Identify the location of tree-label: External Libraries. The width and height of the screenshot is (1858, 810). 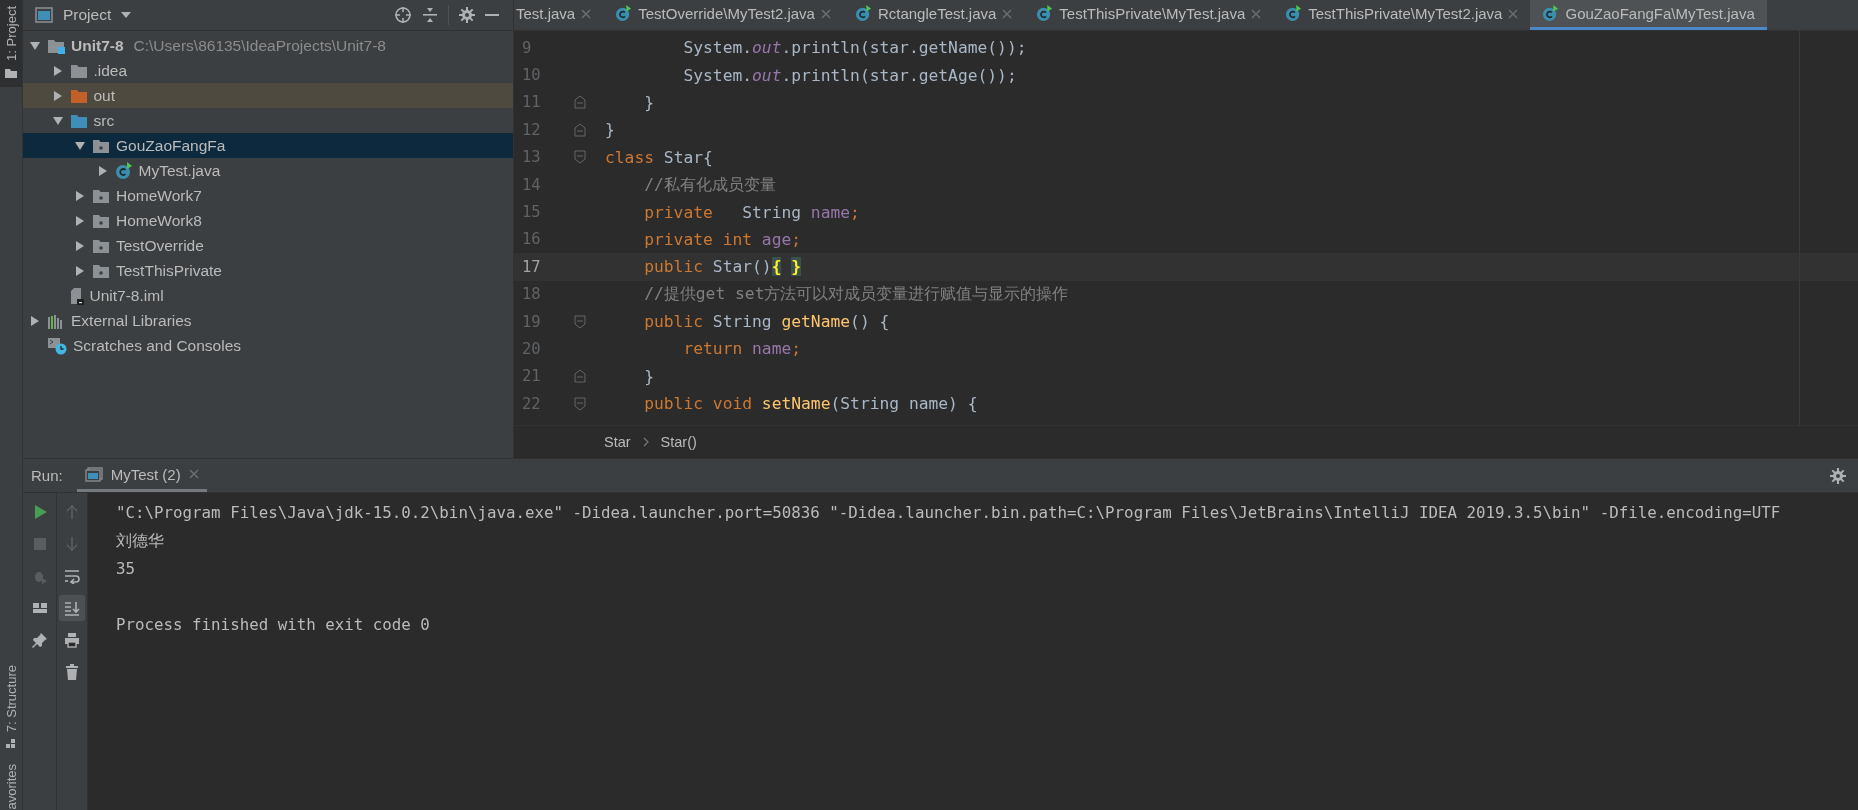
(131, 320).